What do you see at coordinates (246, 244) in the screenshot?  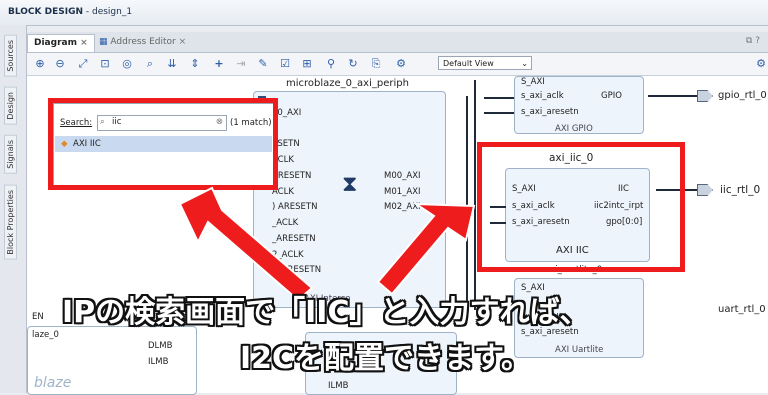 I see `arrow-to-search` at bounding box center [246, 244].